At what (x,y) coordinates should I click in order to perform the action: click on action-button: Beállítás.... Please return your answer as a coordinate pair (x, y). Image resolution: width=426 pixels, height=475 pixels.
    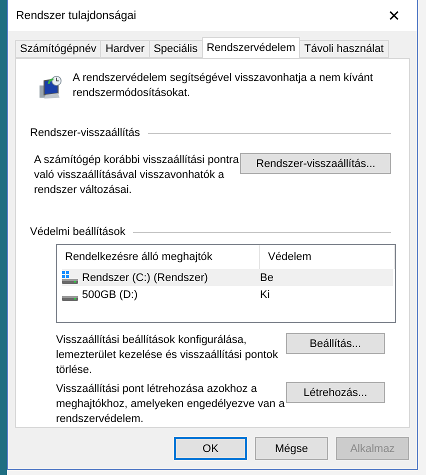
    Looking at the image, I should click on (335, 343).